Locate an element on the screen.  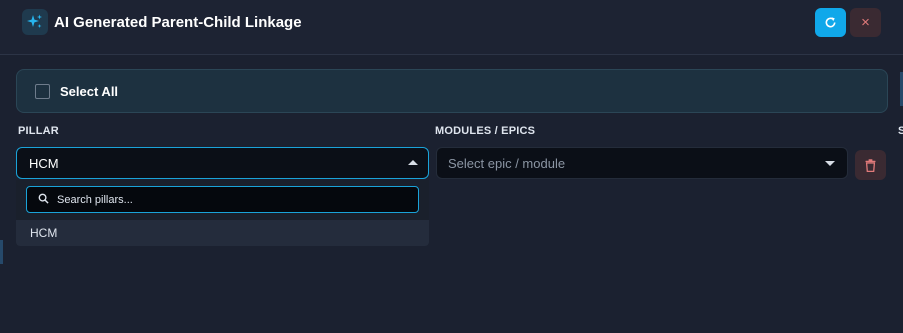
search-icon is located at coordinates (43, 198).